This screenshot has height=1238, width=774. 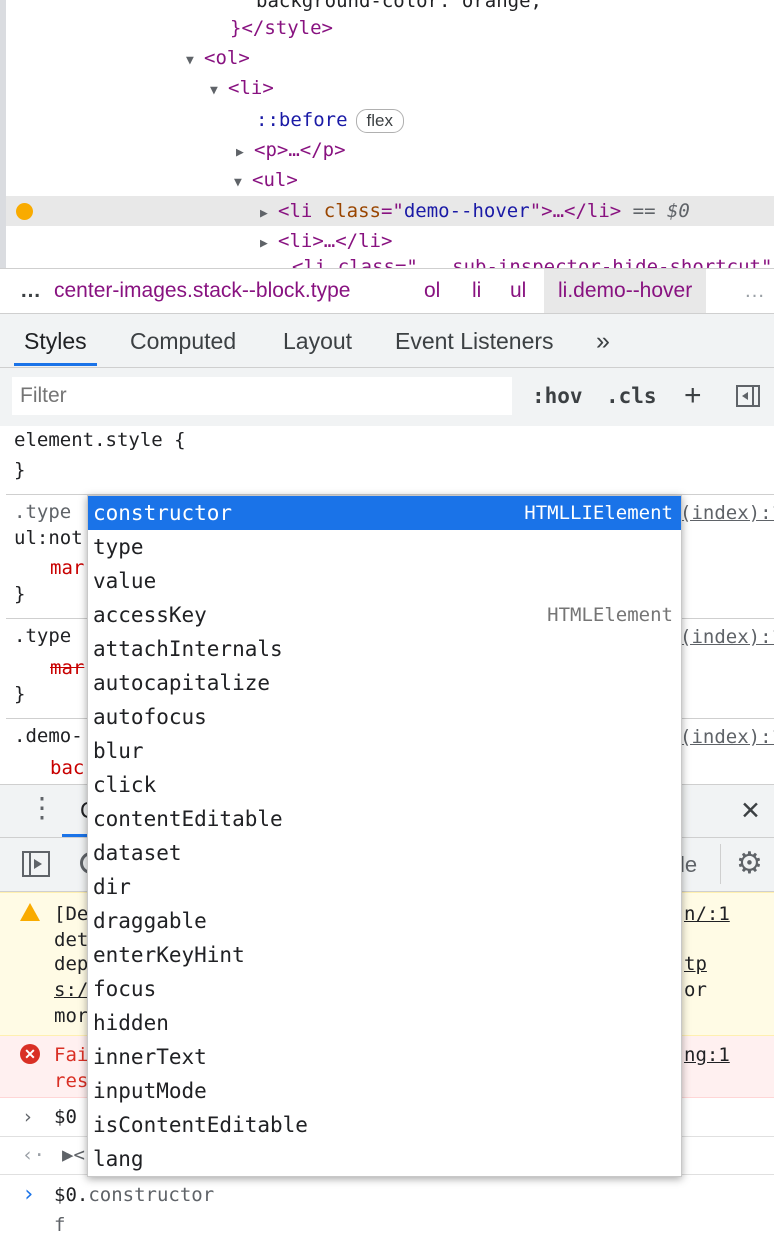 I want to click on error-source-link: ng:1, so click(x=707, y=1055).